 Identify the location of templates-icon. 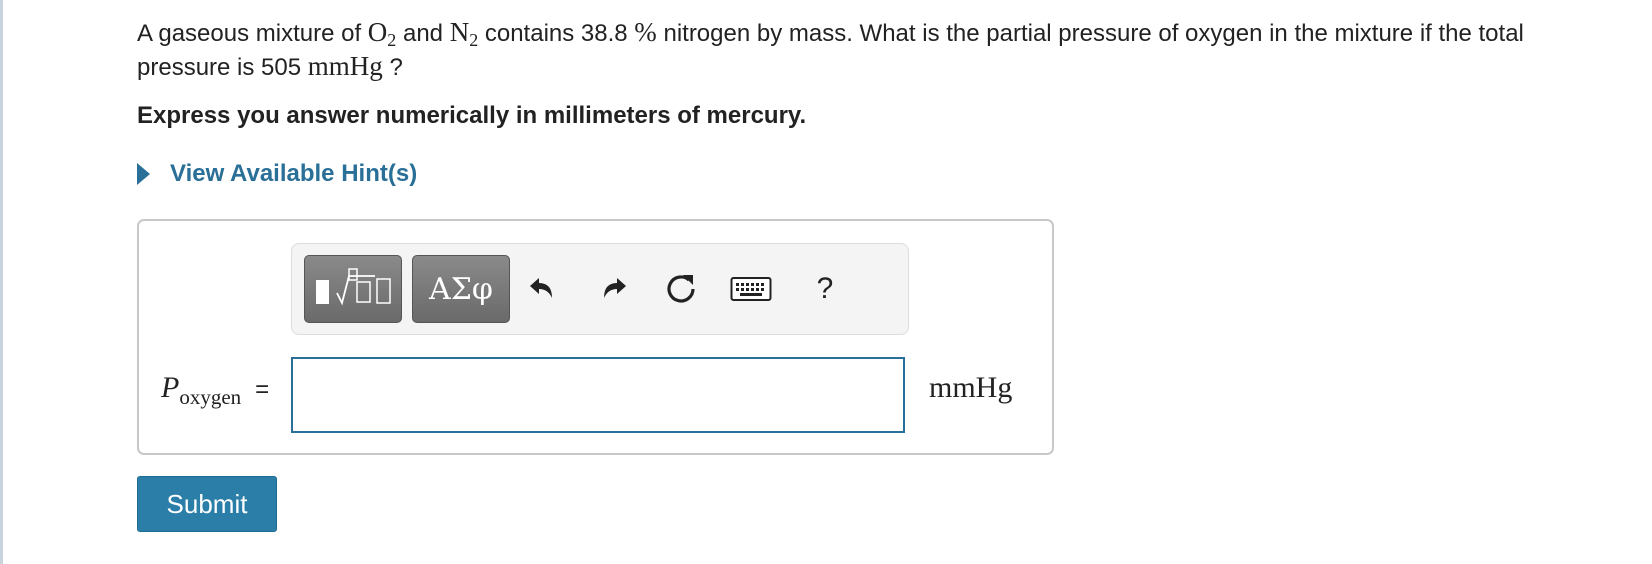
(353, 287).